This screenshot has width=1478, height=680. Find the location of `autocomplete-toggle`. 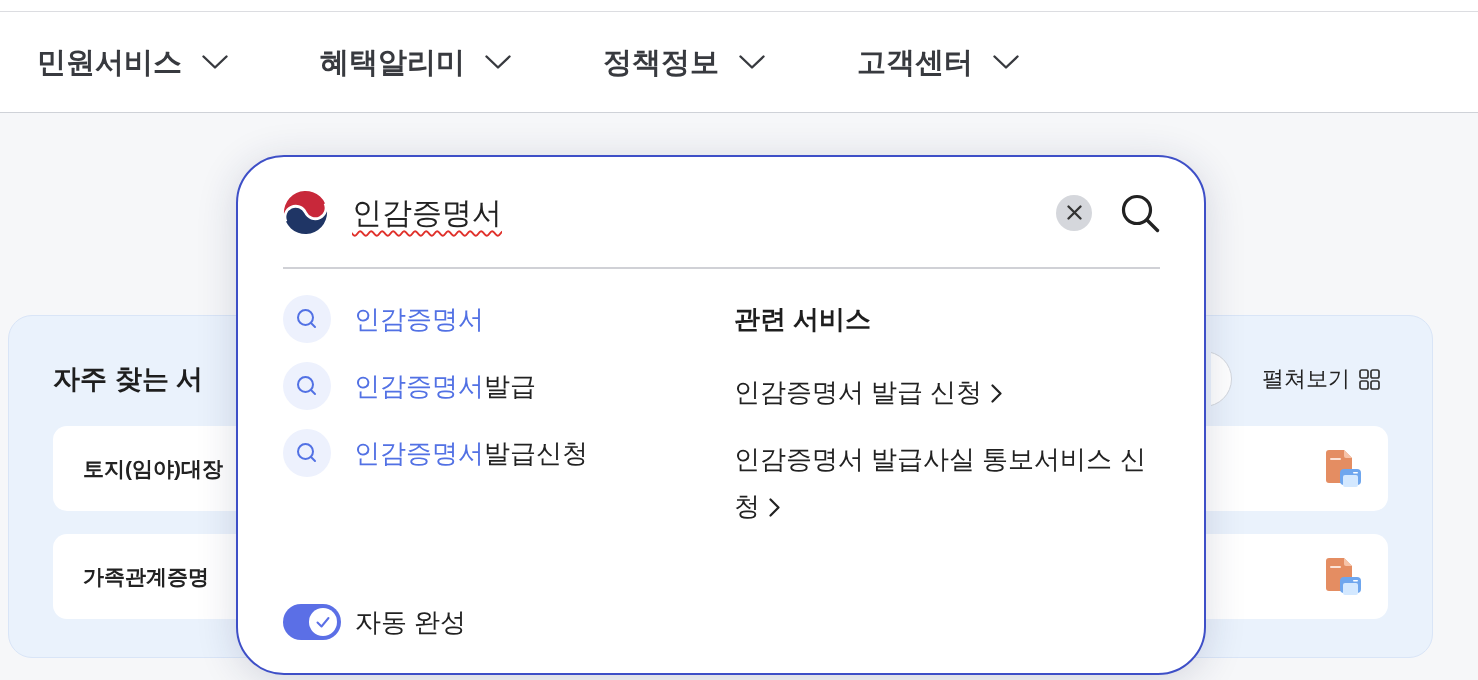

autocomplete-toggle is located at coordinates (312, 622).